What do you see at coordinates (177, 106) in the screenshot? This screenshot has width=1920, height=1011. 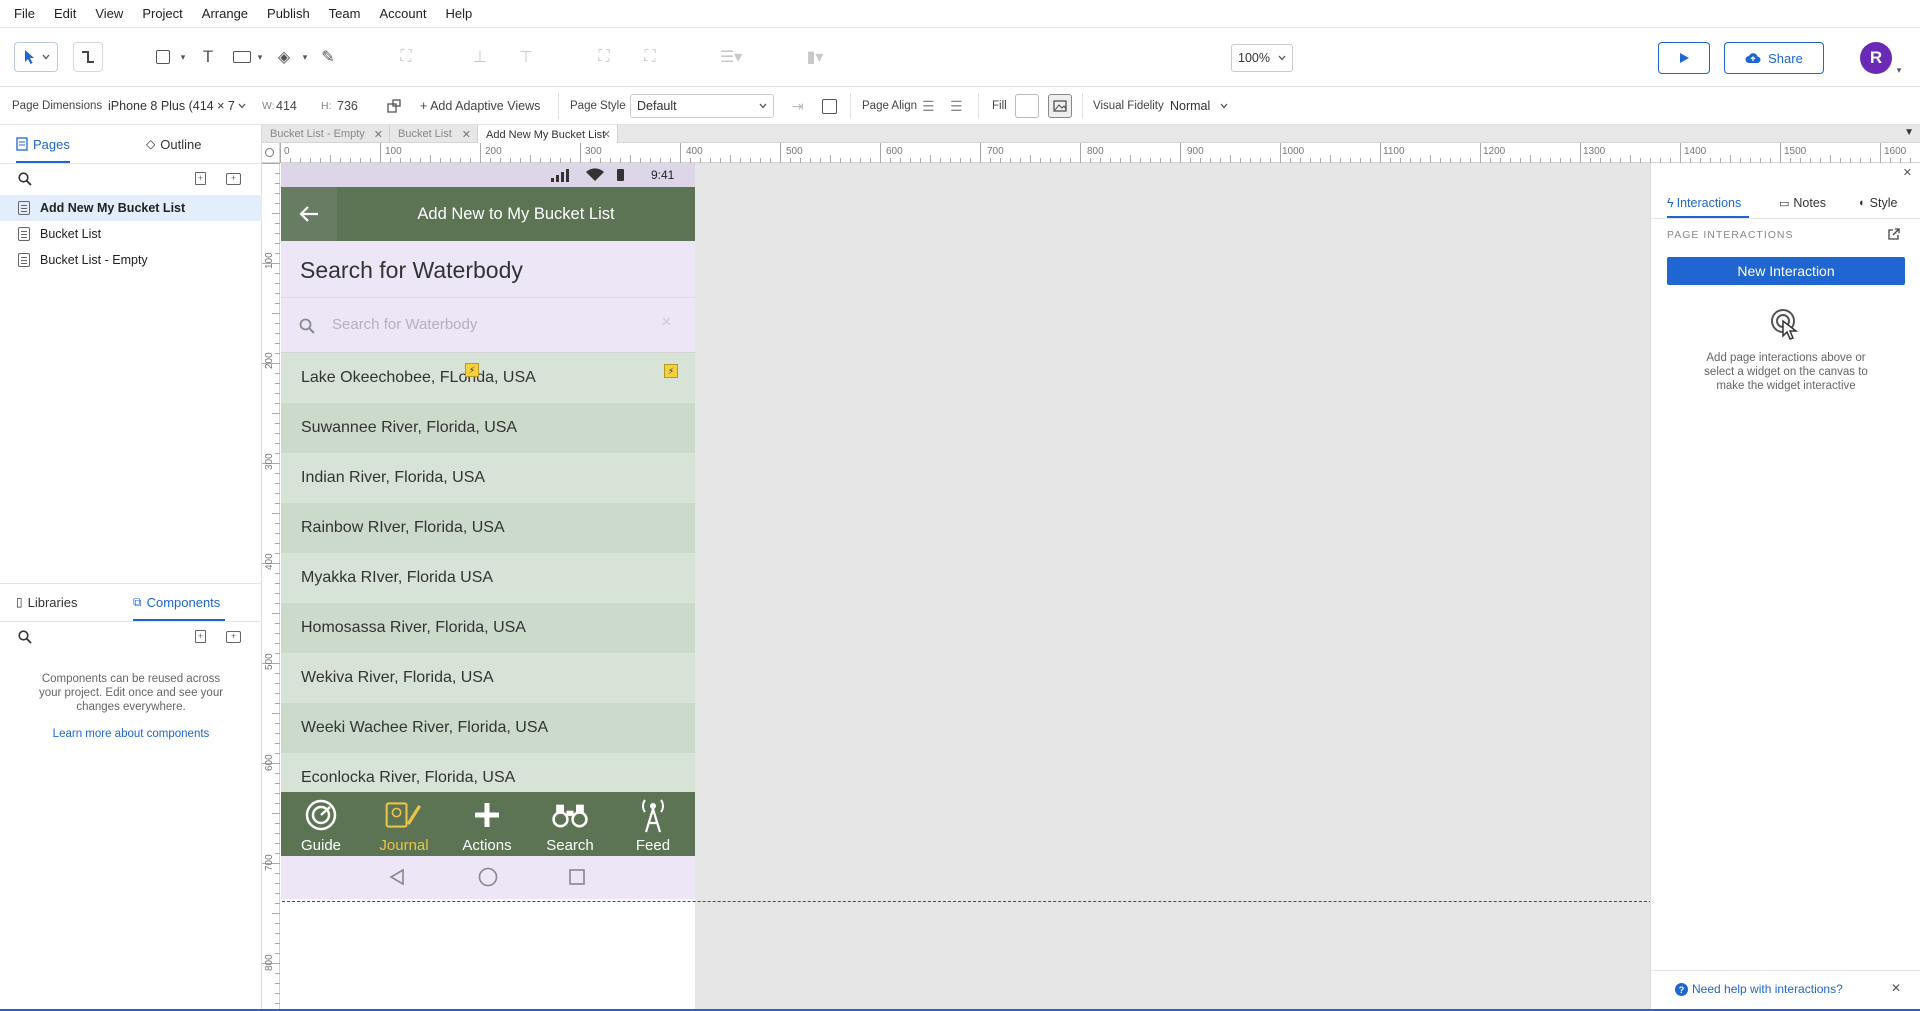 I see `device-select: iPhone 8 Plus (414 × 7` at bounding box center [177, 106].